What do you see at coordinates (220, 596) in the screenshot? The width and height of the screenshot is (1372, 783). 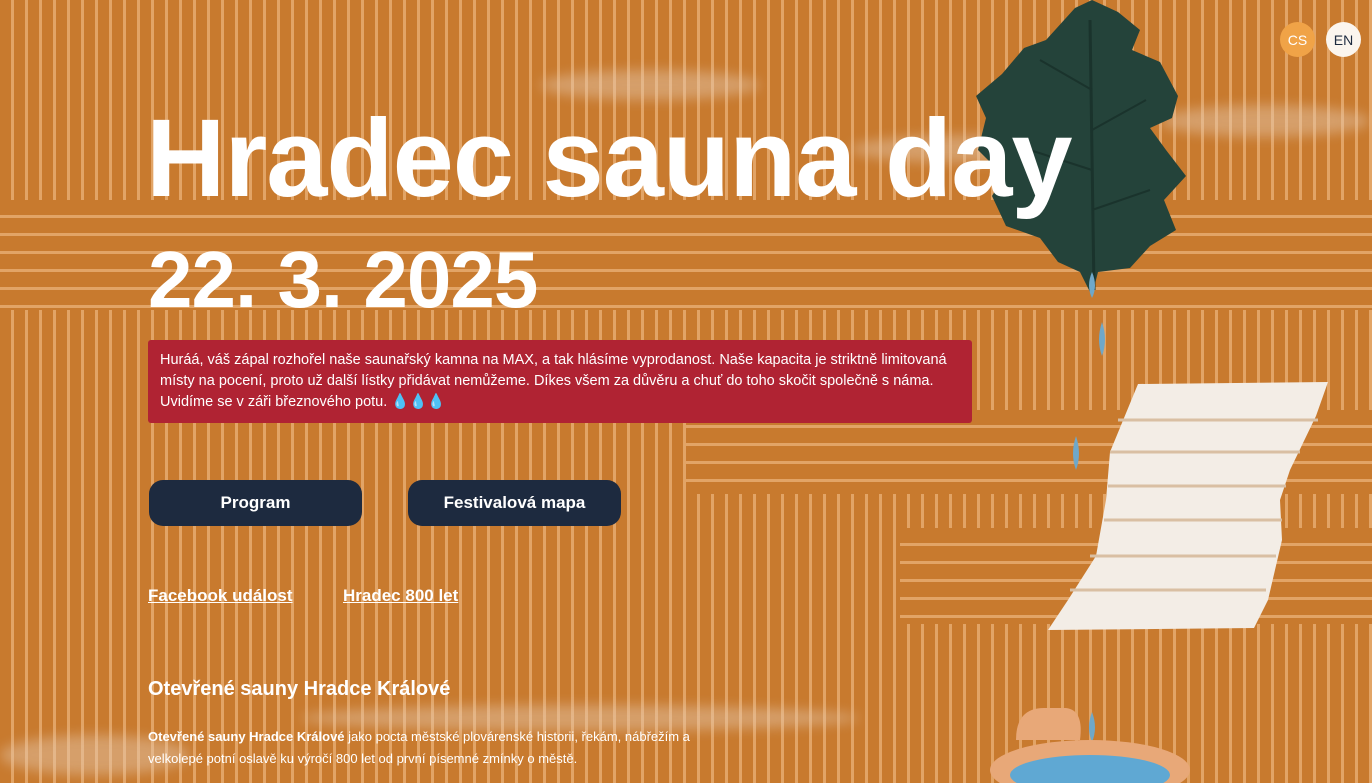 I see `facebook-event-link: Facebook událost` at bounding box center [220, 596].